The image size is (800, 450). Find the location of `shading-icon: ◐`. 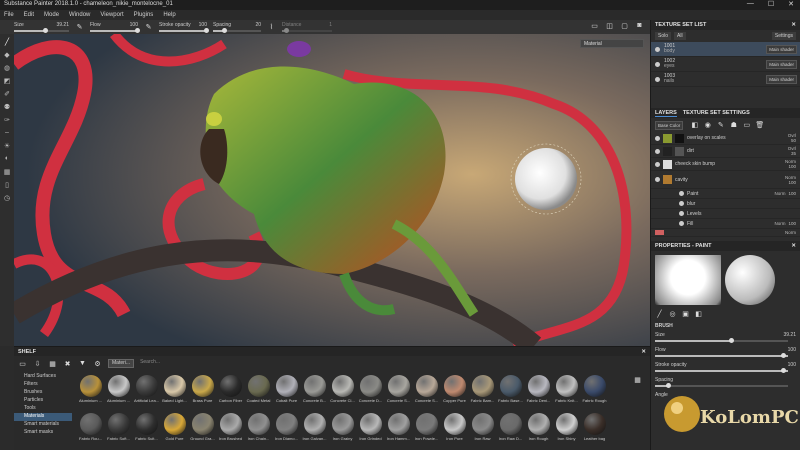

shading-icon: ◐ is located at coordinates (7, 158).